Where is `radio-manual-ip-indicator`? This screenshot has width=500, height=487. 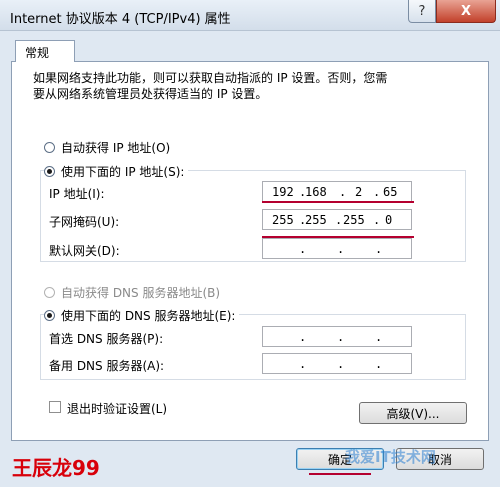
radio-manual-ip-indicator is located at coordinates (49, 171).